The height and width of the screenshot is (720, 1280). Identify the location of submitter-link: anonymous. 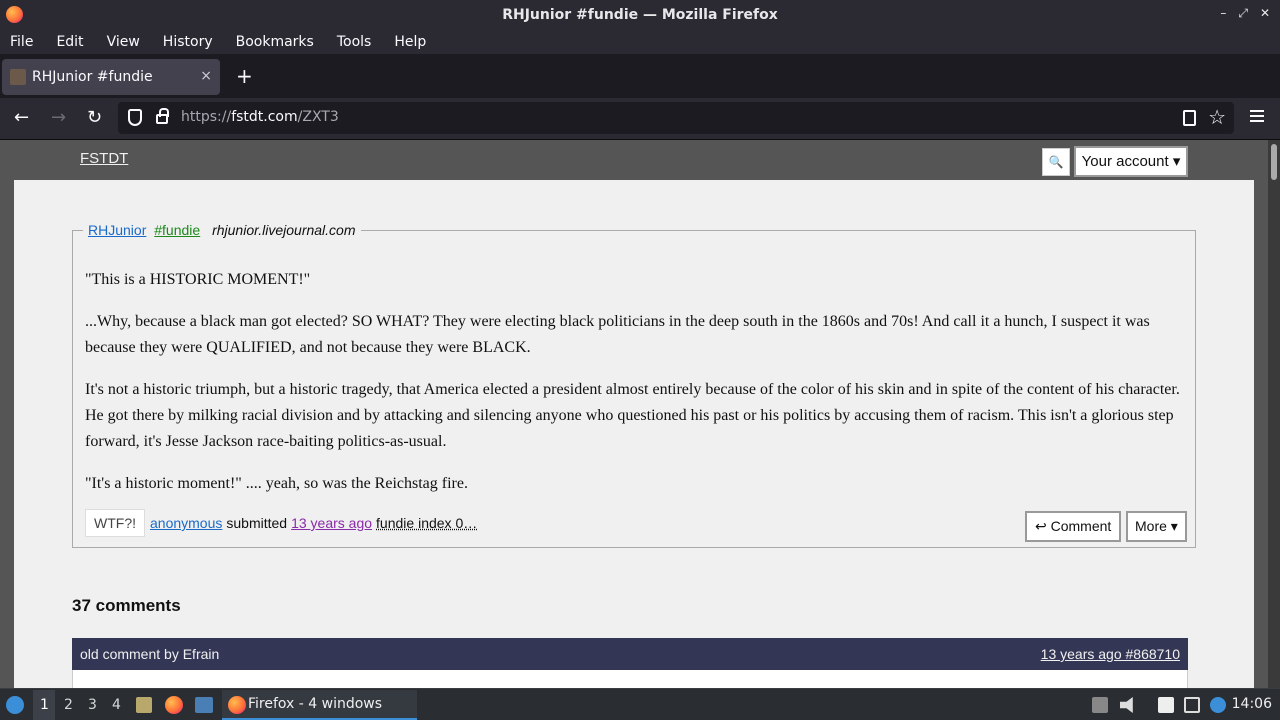
(186, 523).